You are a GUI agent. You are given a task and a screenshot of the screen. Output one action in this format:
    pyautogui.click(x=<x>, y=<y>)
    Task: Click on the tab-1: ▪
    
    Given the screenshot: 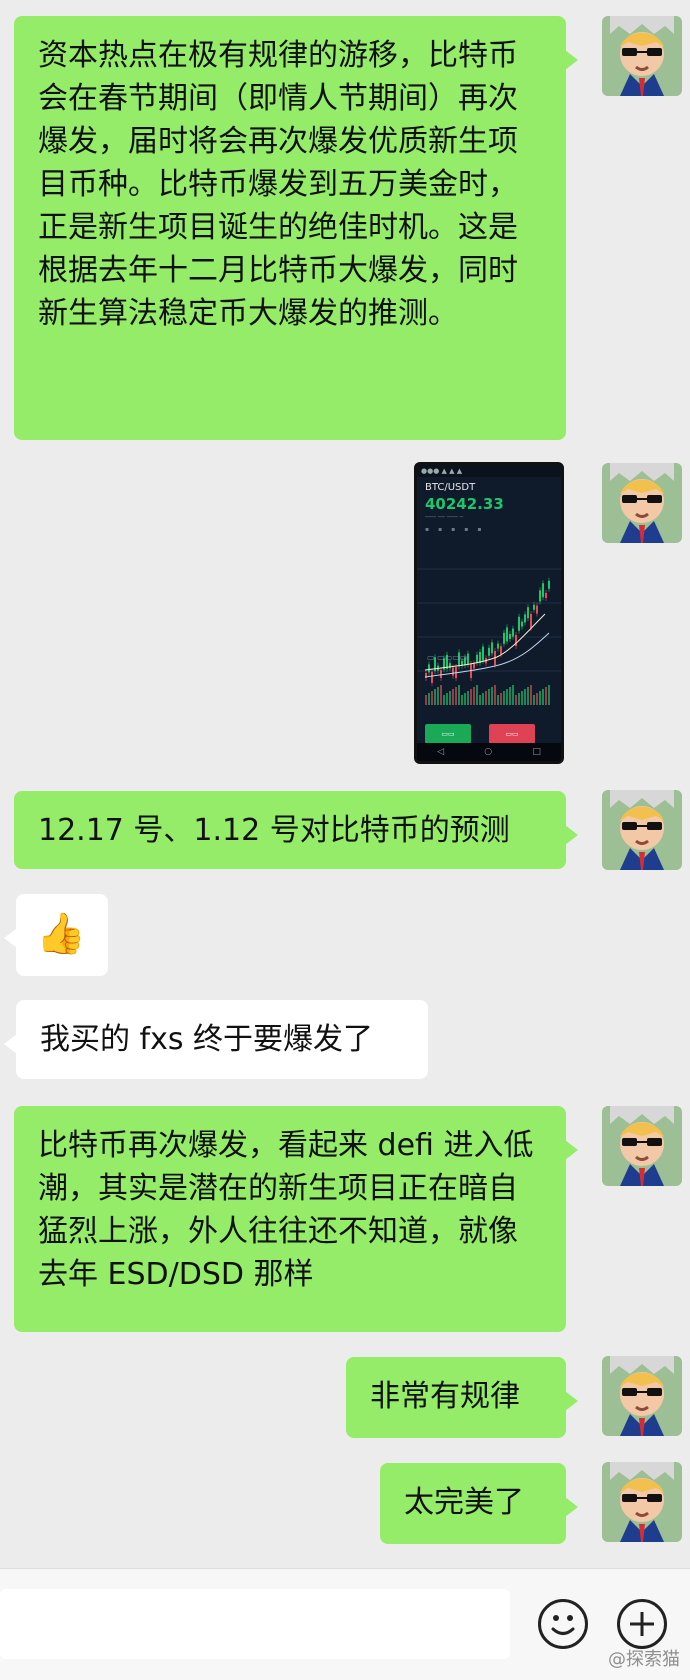 What is the action you would take?
    pyautogui.click(x=427, y=529)
    